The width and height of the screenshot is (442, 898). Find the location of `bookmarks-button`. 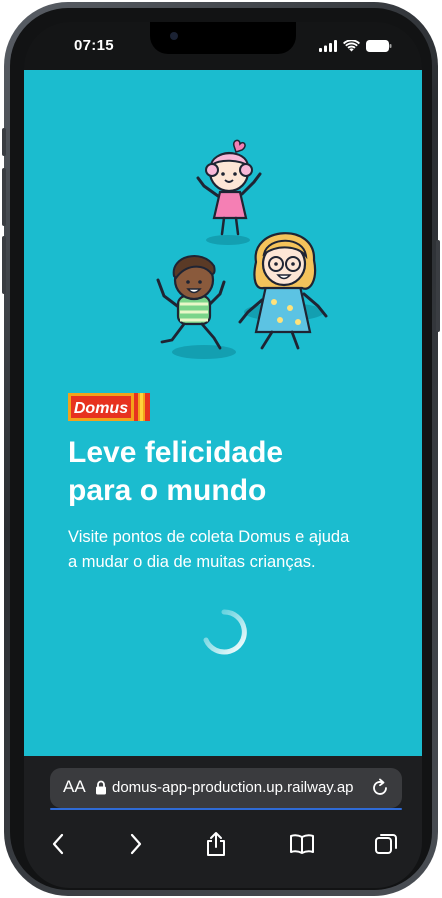

bookmarks-button is located at coordinates (302, 844).